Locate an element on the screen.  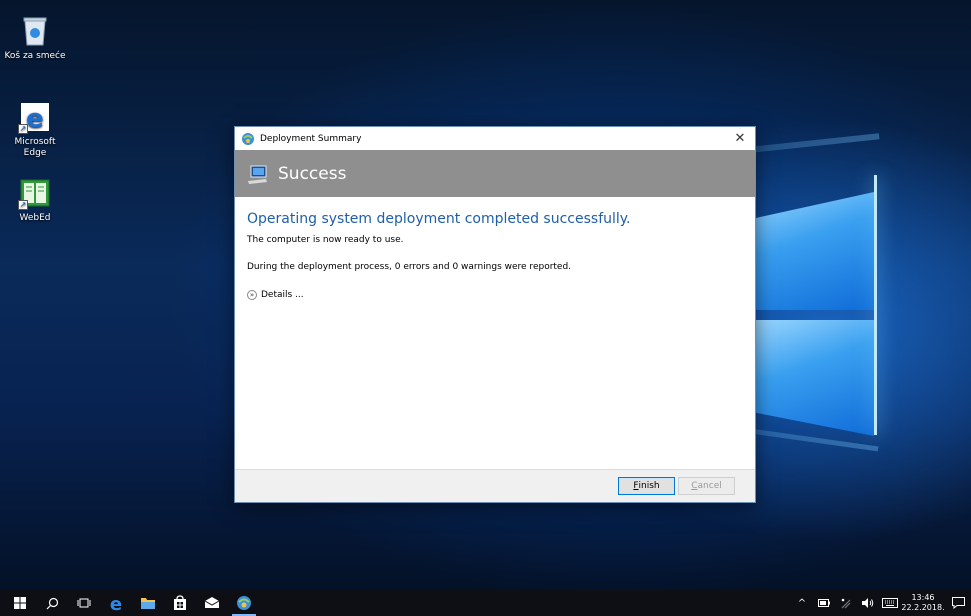
volume-icon is located at coordinates (868, 603).